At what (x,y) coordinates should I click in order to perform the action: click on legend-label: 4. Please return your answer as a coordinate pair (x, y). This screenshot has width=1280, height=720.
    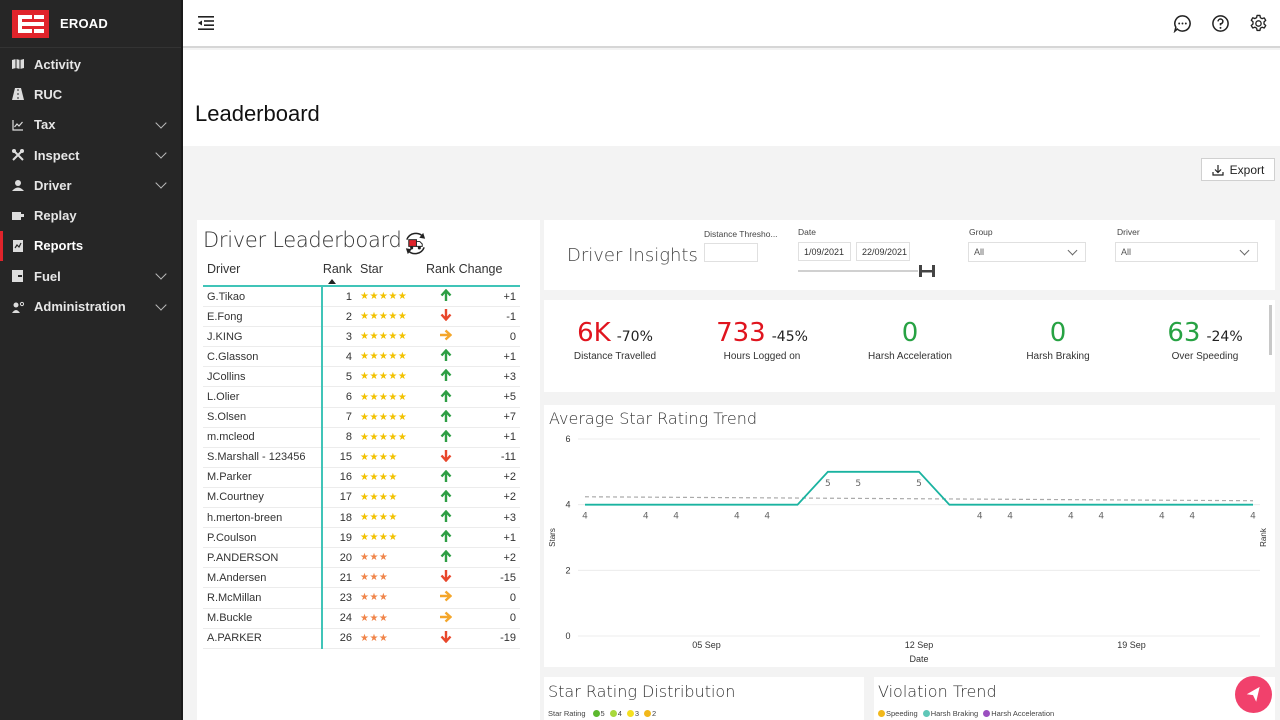
    Looking at the image, I should click on (619, 713).